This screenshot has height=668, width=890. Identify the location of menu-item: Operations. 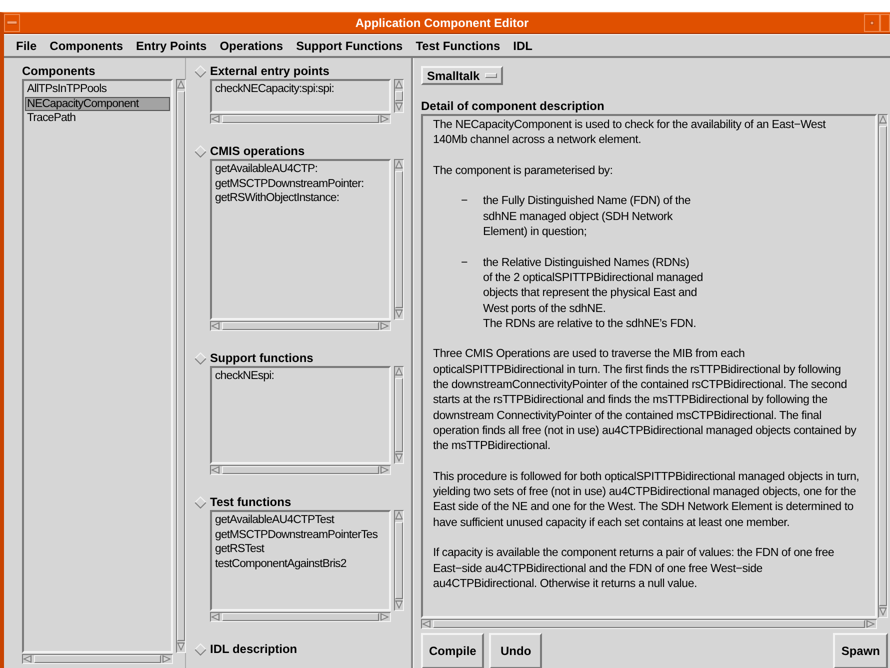
(252, 45).